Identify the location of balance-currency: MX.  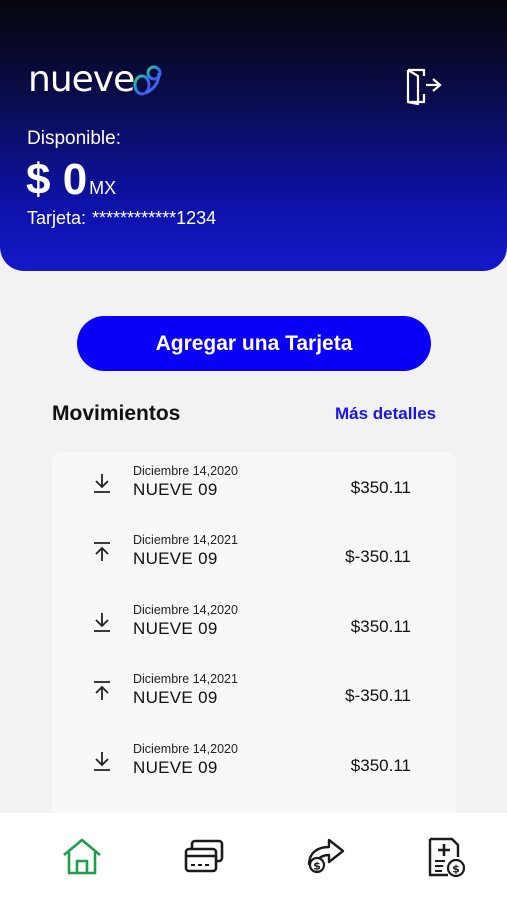
(103, 188).